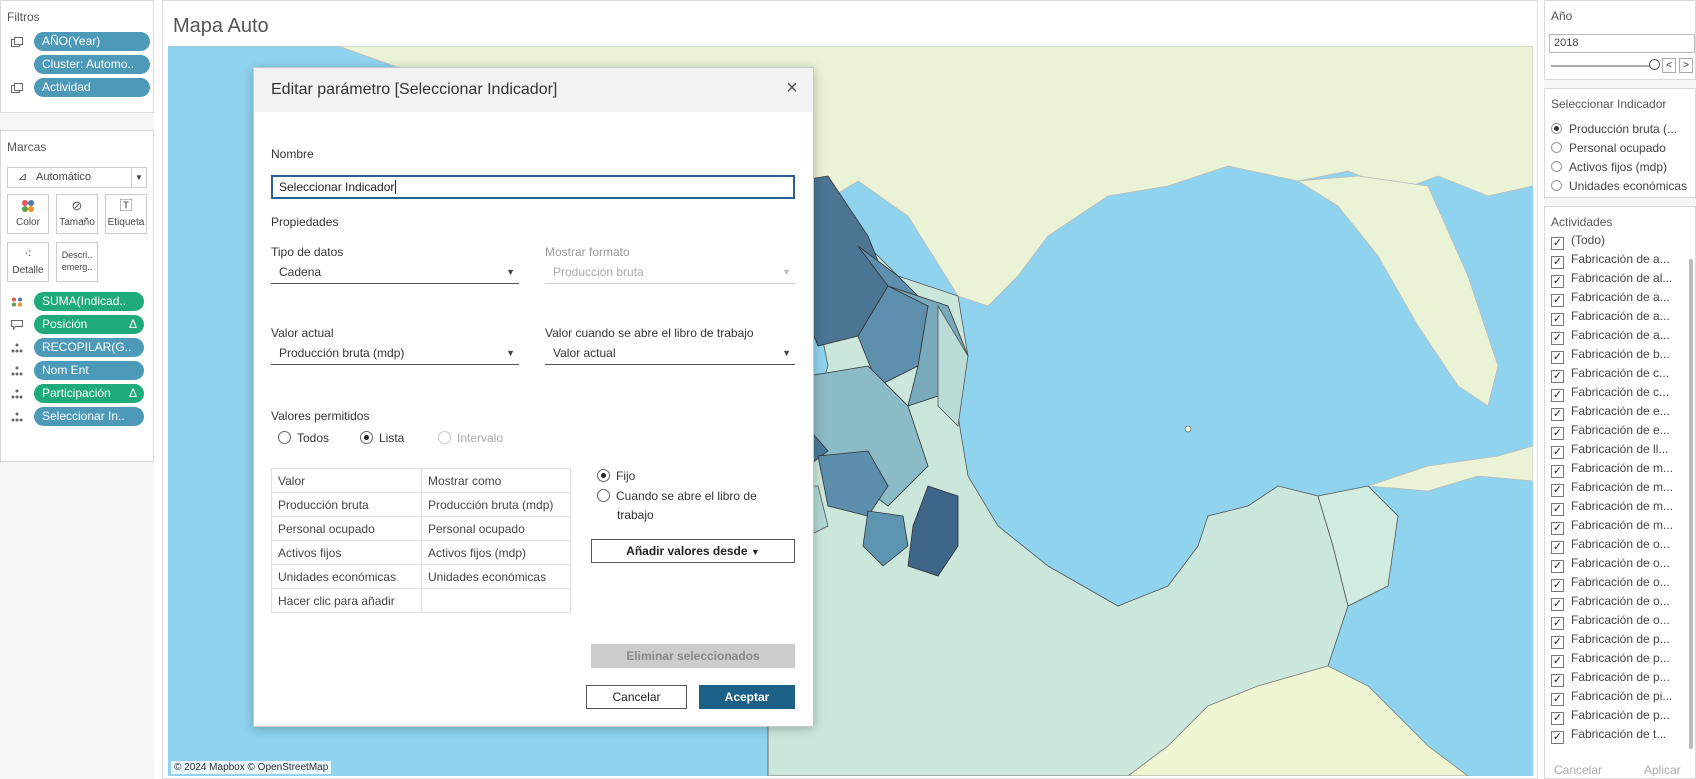 The width and height of the screenshot is (1696, 779). I want to click on table-row: Activos fijos Activos fijos (mdp), so click(421, 552).